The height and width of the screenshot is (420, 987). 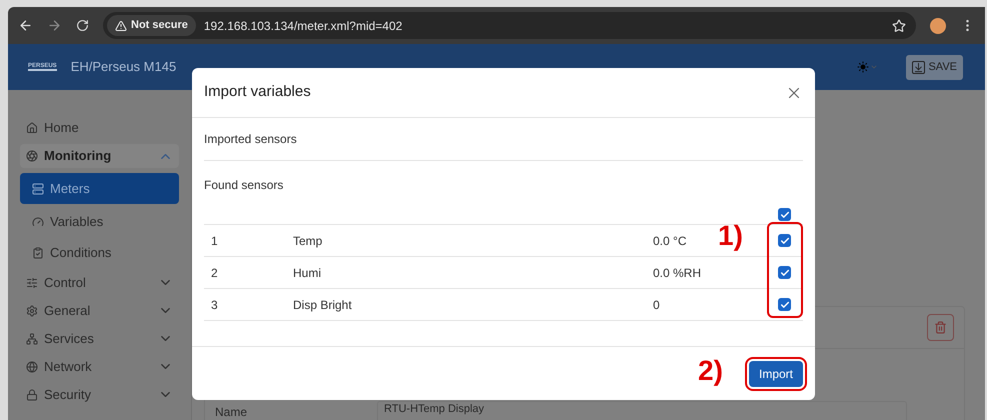 I want to click on avatar, so click(x=938, y=26).